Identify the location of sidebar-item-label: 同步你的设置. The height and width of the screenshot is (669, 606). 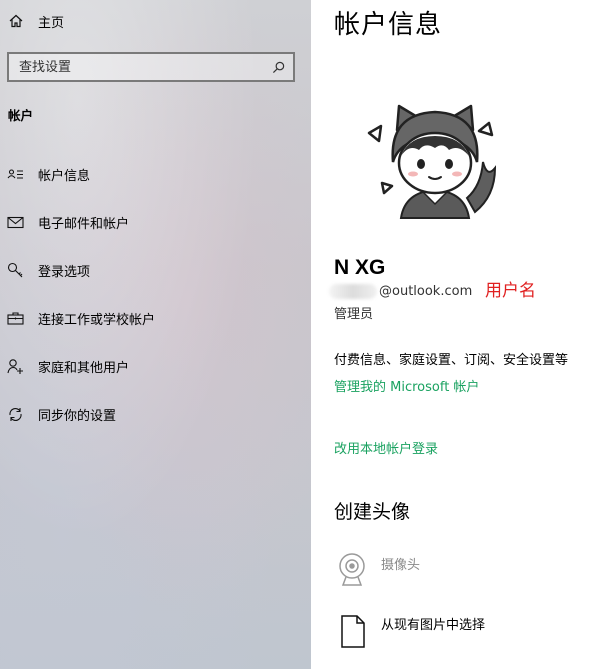
(77, 416).